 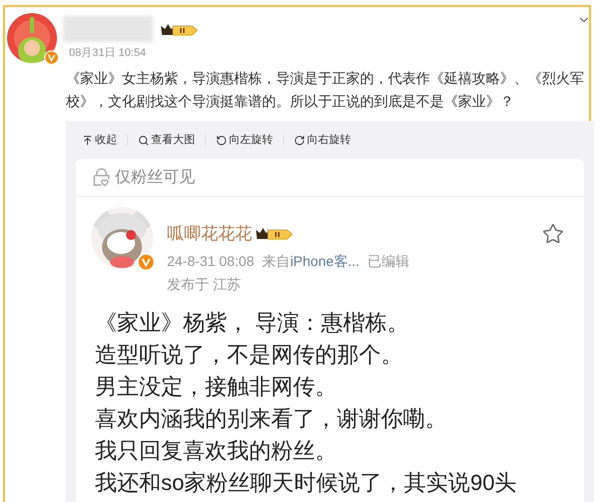 I want to click on body-text-line: 喜欢内涵我的别来看了，谢谢你嘞。, so click(x=271, y=418).